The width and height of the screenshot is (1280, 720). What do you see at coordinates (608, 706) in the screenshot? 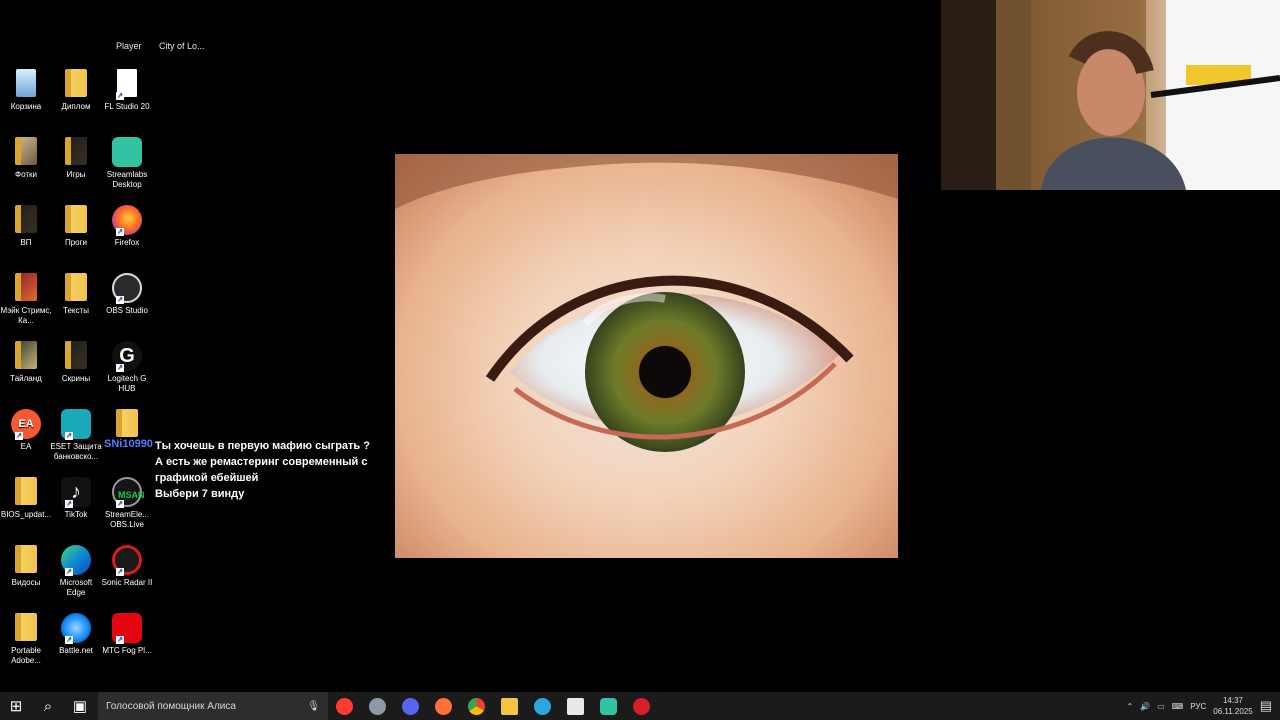
I see `taskbar-app-streamlabs` at bounding box center [608, 706].